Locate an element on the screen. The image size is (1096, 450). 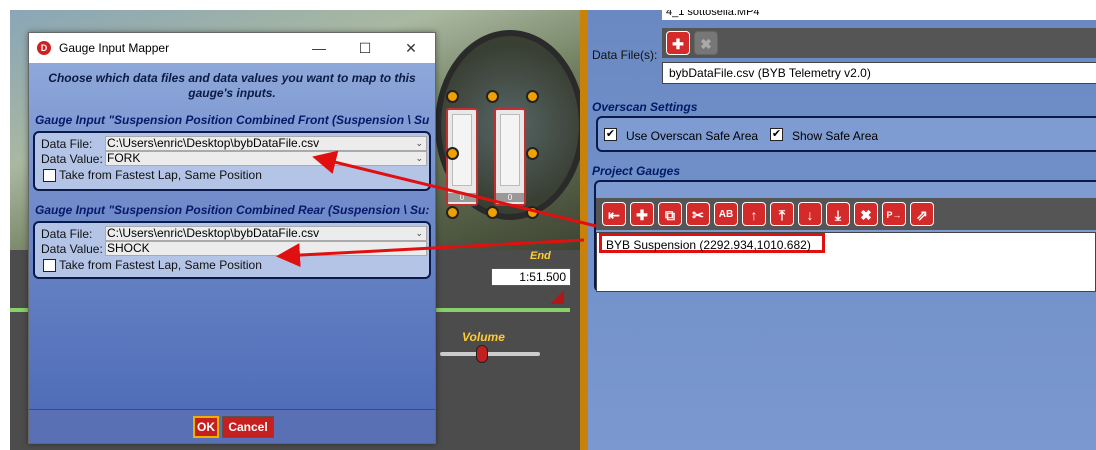
cancel-button: Cancel is located at coordinates (248, 427).